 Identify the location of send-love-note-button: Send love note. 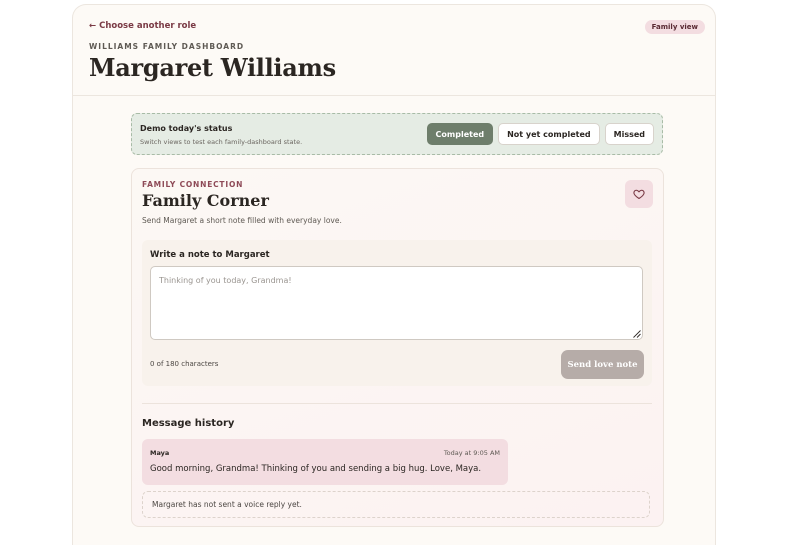
(602, 364).